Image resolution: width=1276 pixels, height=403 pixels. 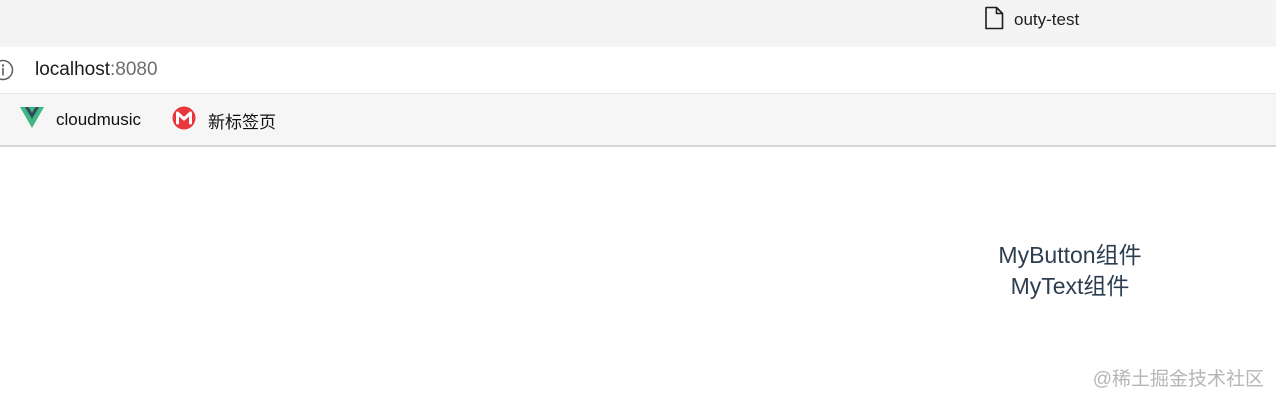 I want to click on watermark: @稀土掘金技术社区, so click(x=1178, y=379).